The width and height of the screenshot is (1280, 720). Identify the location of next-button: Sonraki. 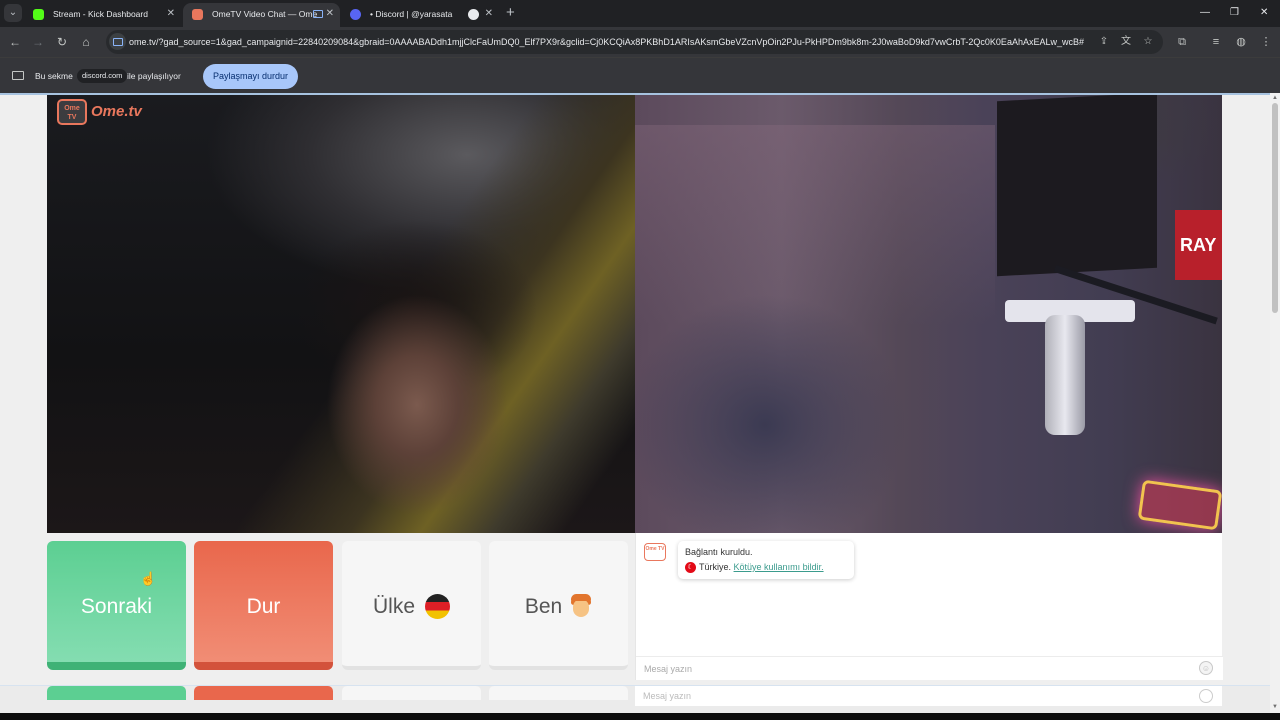
(116, 605).